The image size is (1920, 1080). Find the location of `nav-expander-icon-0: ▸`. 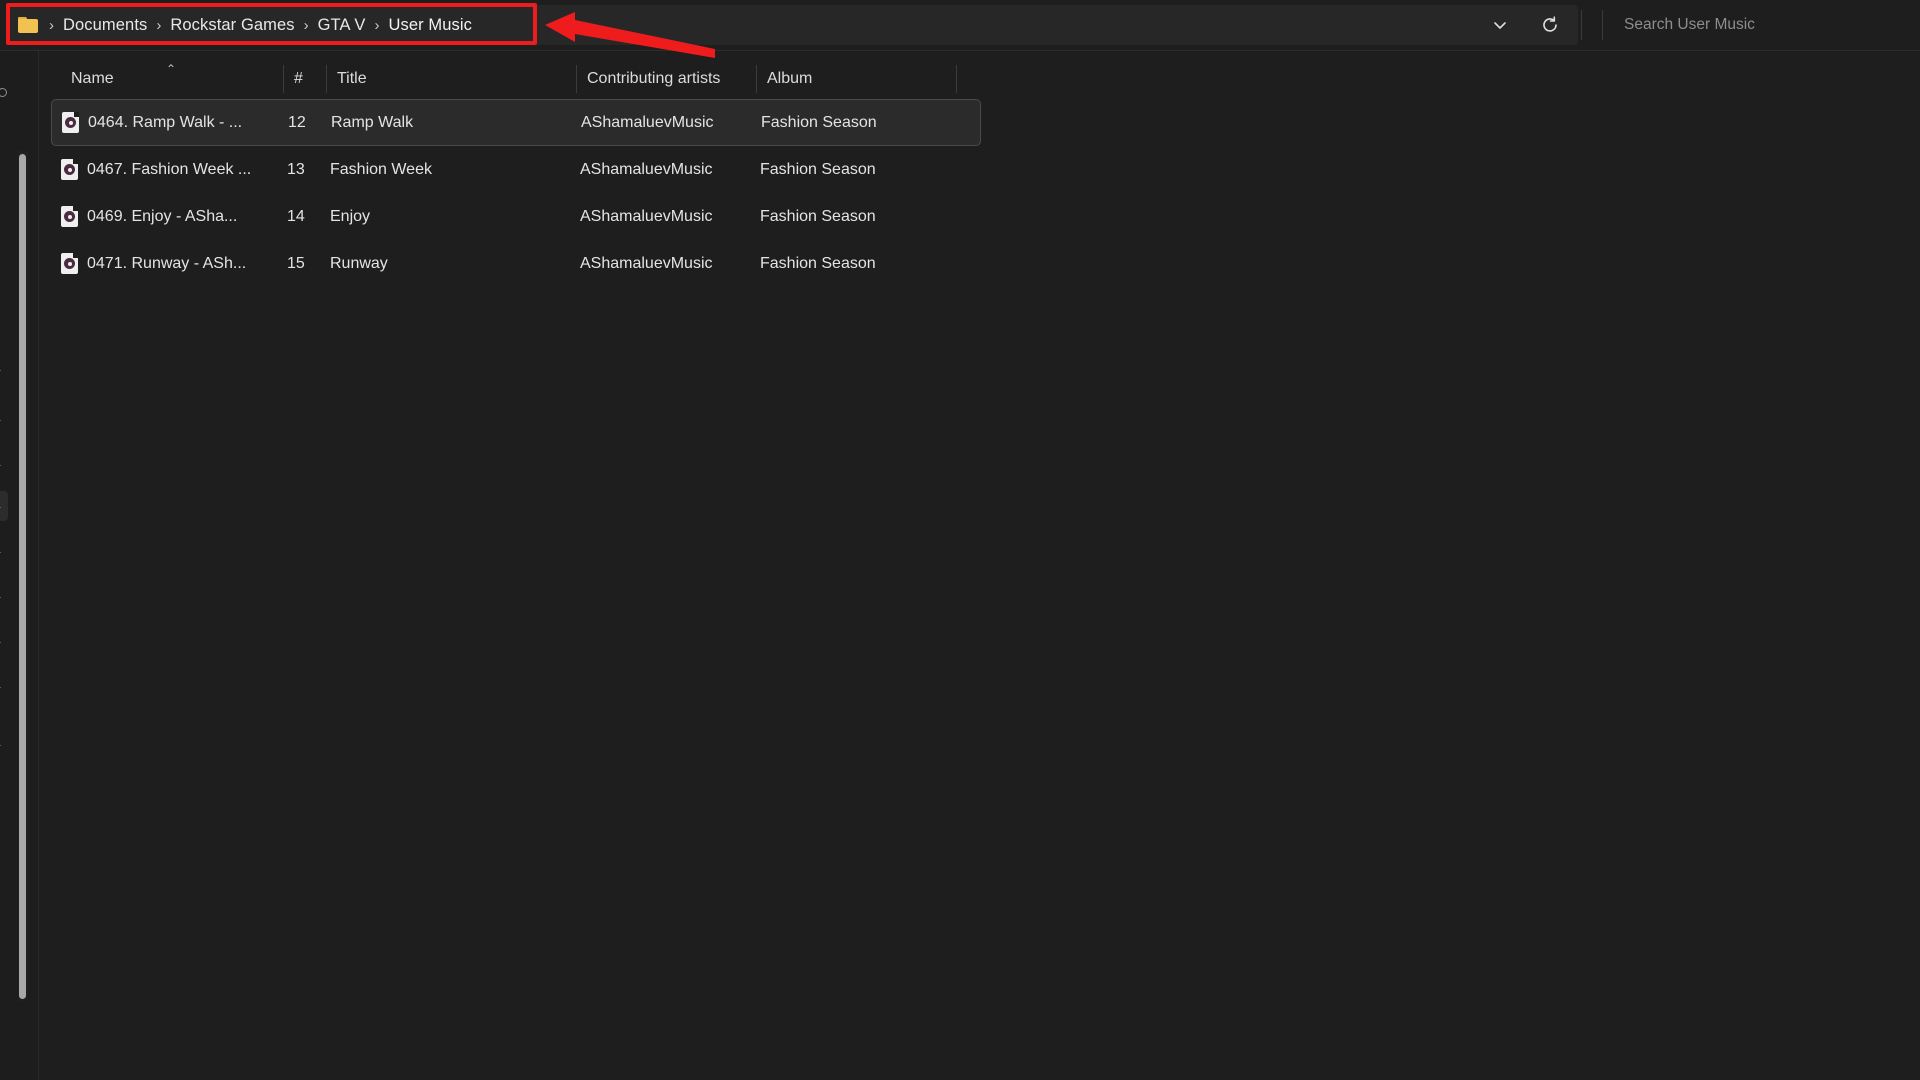

nav-expander-icon-0: ▸ is located at coordinates (3, 371).